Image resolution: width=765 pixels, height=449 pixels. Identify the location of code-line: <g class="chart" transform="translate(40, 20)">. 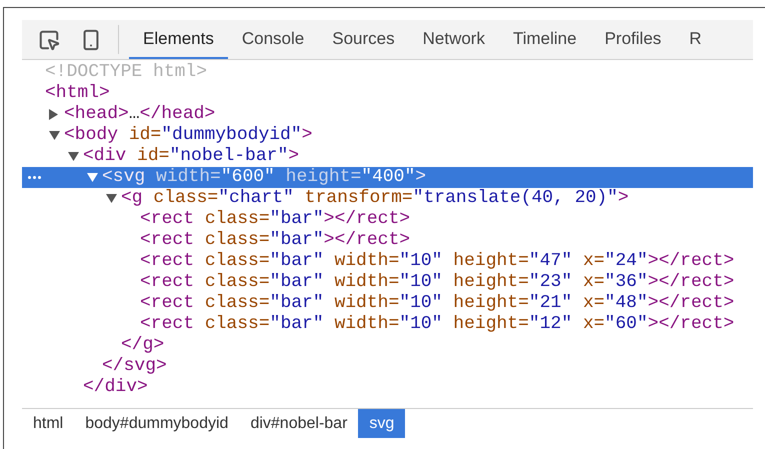
(375, 198).